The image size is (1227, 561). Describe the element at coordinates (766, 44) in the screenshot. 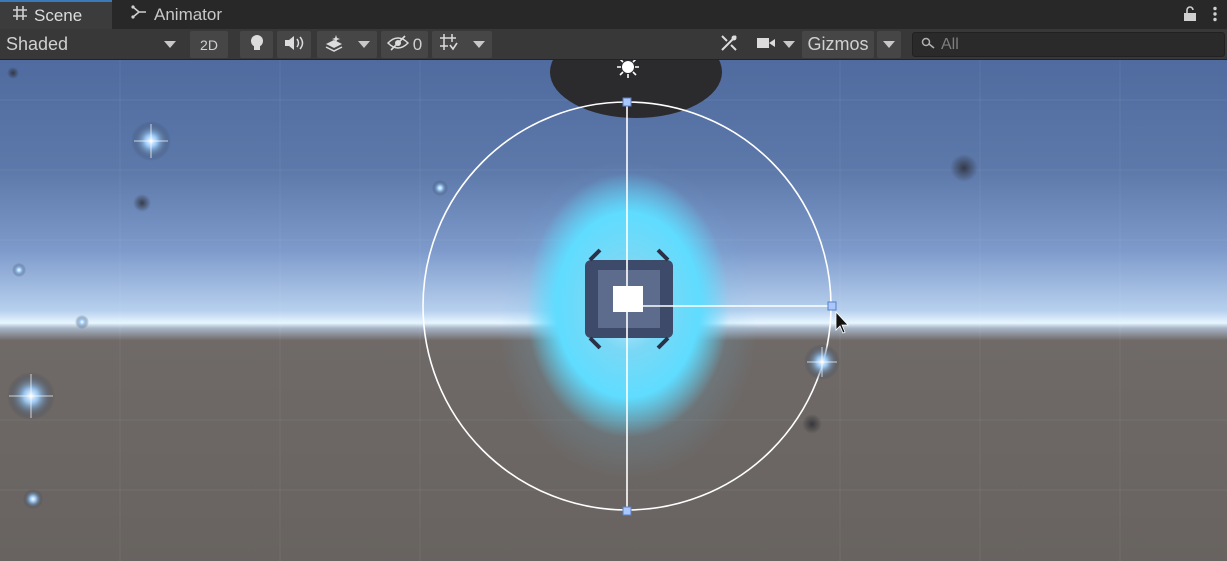

I see `camera-icon` at that location.